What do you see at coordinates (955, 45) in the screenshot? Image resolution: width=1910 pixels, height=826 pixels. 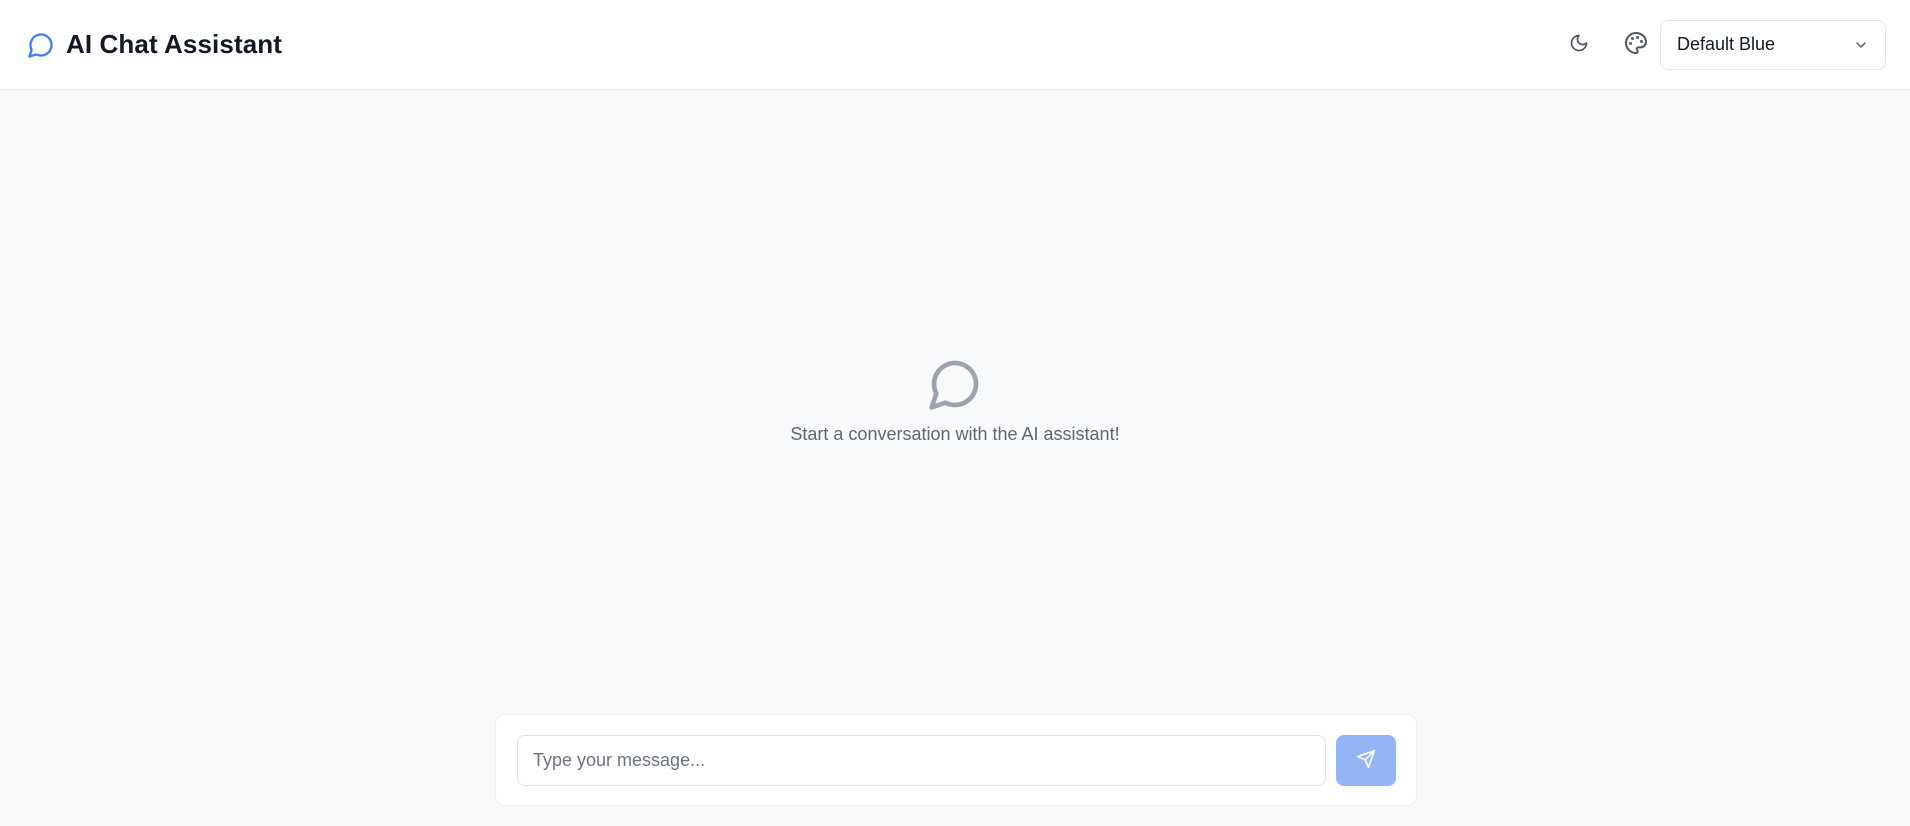 I see `app-header: AI Chat Assistant Default Blue` at bounding box center [955, 45].